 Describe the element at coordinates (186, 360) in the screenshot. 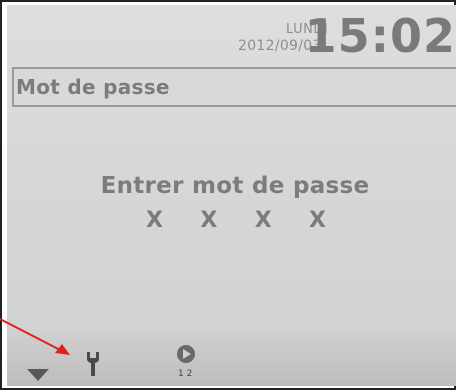

I see `play-icon: 1 2` at that location.